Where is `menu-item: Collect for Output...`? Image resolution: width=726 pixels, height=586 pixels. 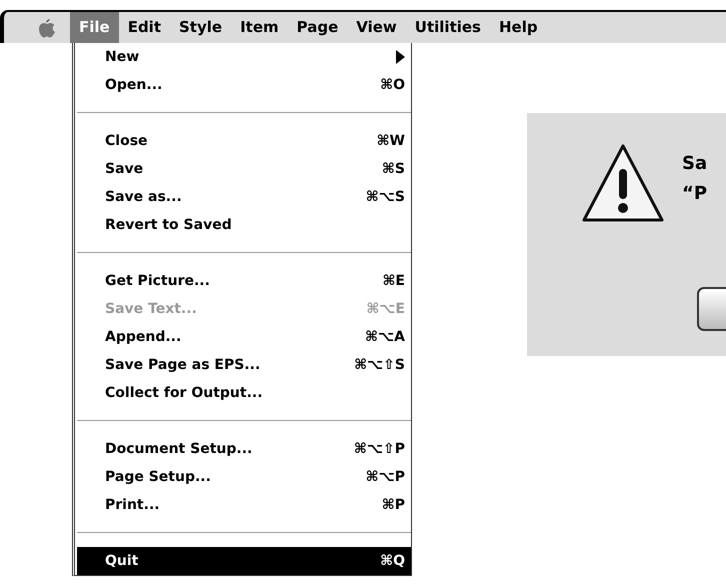 menu-item: Collect for Output... is located at coordinates (244, 393).